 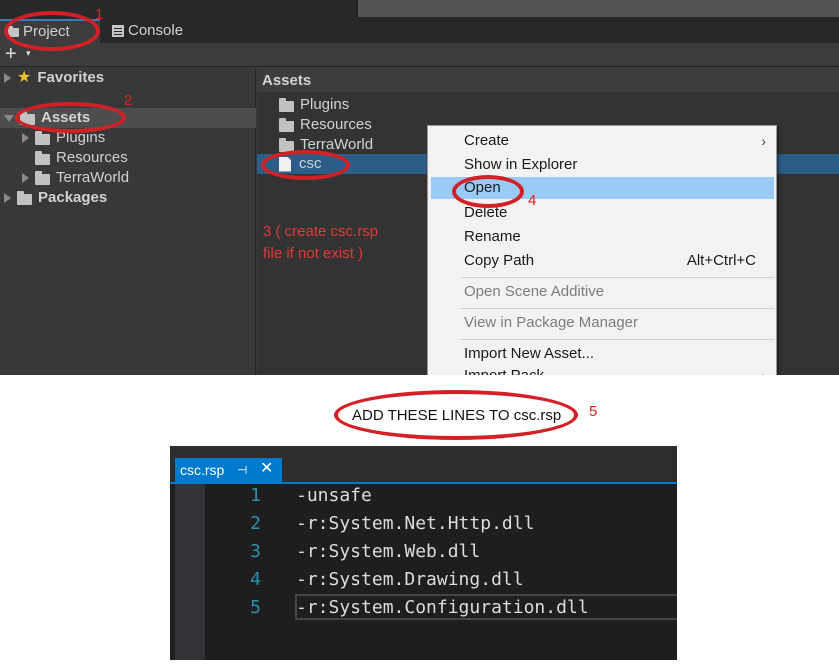 I want to click on chevron-down-icon: ▾, so click(x=28, y=53).